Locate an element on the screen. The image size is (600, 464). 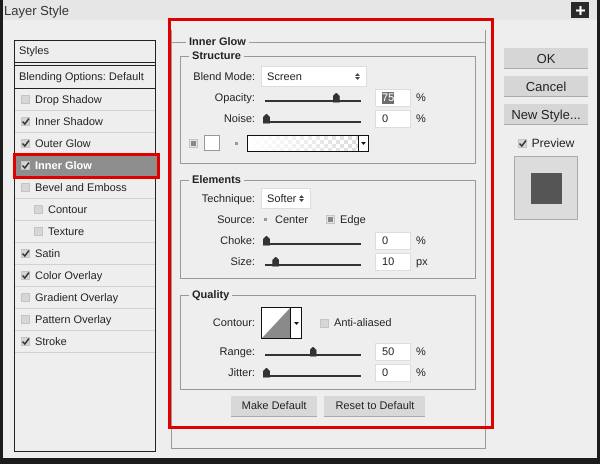
group-title: Elements is located at coordinates (216, 180).